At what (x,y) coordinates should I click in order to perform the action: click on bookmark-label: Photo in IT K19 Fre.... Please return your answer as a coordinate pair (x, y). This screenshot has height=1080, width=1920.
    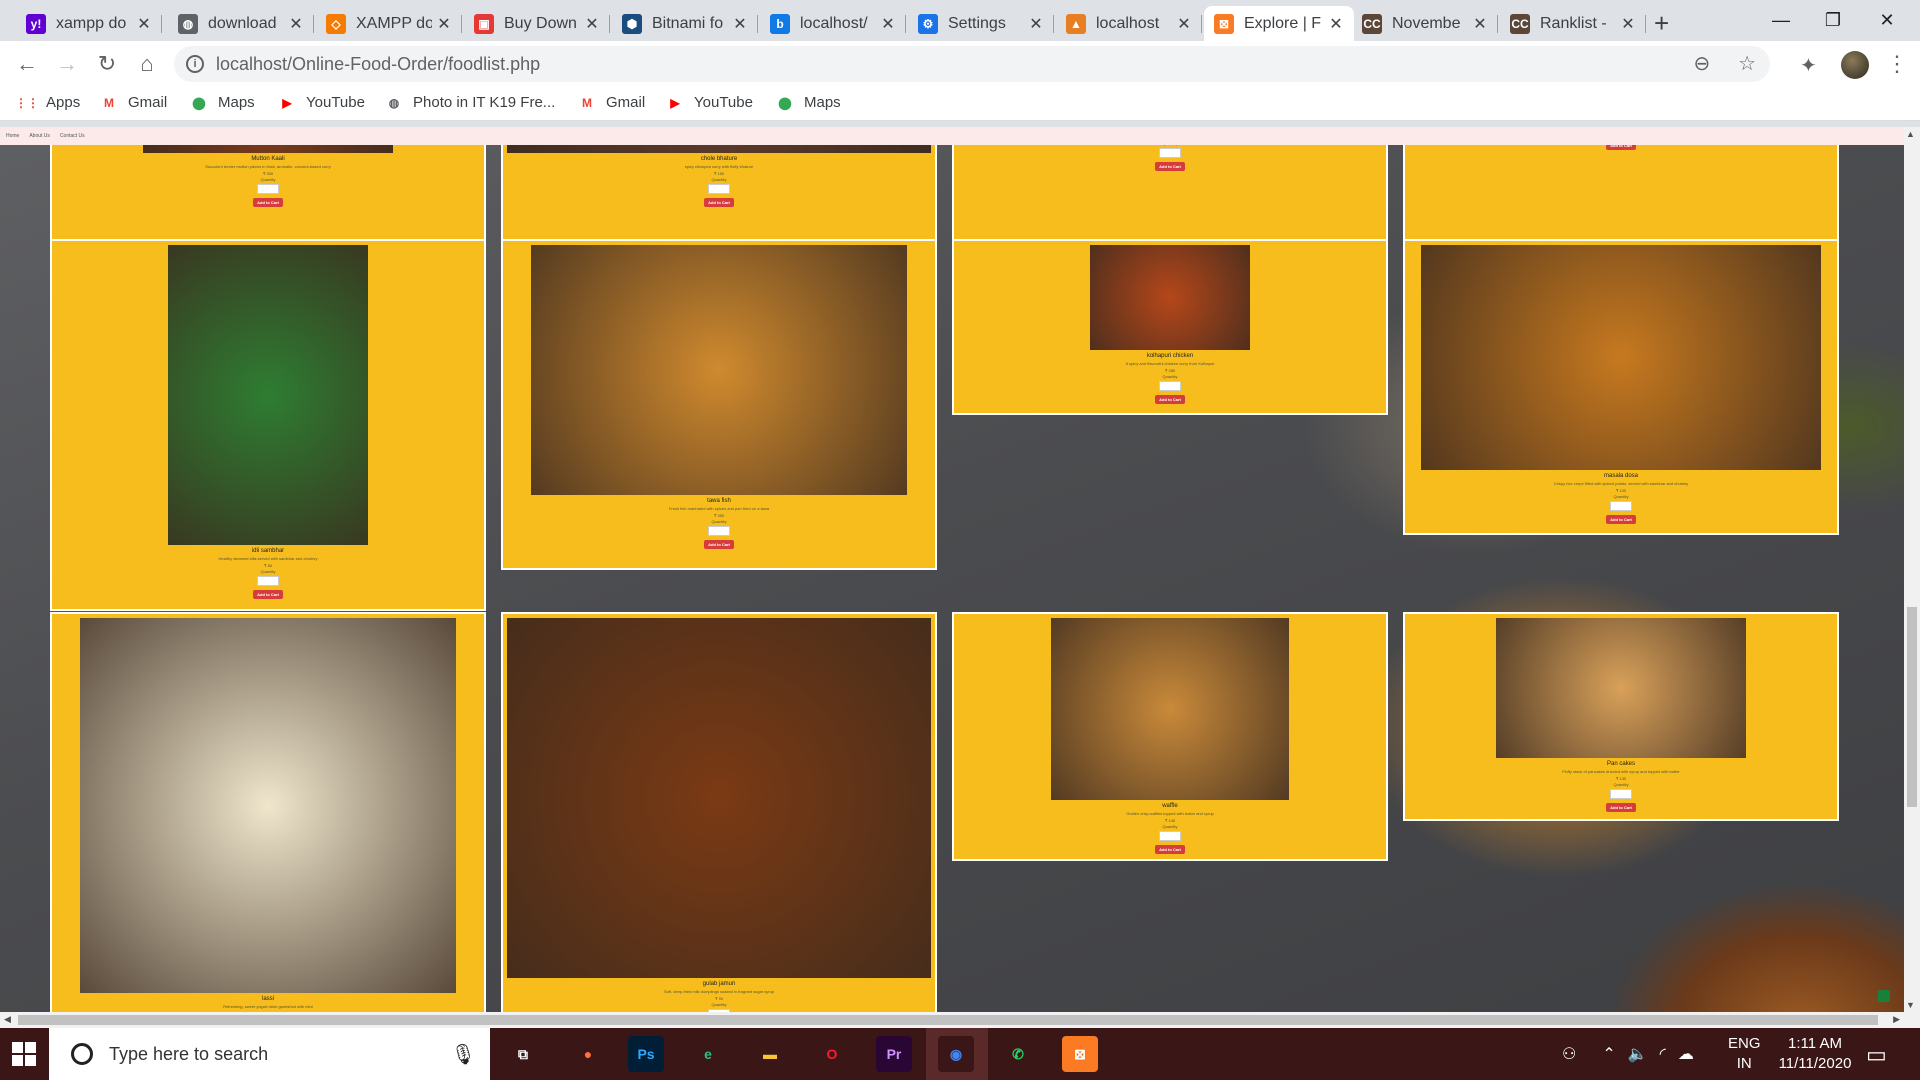
    Looking at the image, I should click on (484, 102).